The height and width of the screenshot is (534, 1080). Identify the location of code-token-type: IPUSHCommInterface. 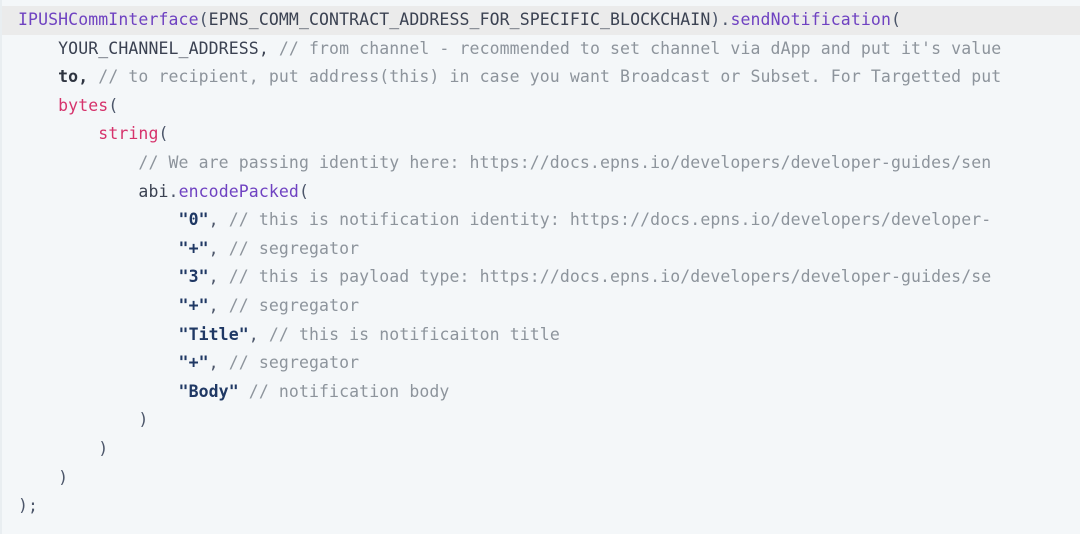
(108, 19).